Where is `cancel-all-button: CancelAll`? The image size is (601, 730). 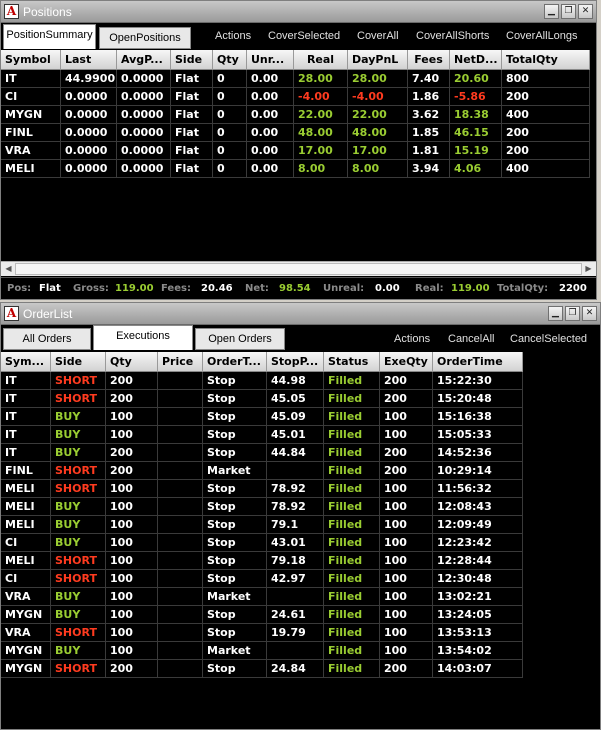
cancel-all-button: CancelAll is located at coordinates (471, 339).